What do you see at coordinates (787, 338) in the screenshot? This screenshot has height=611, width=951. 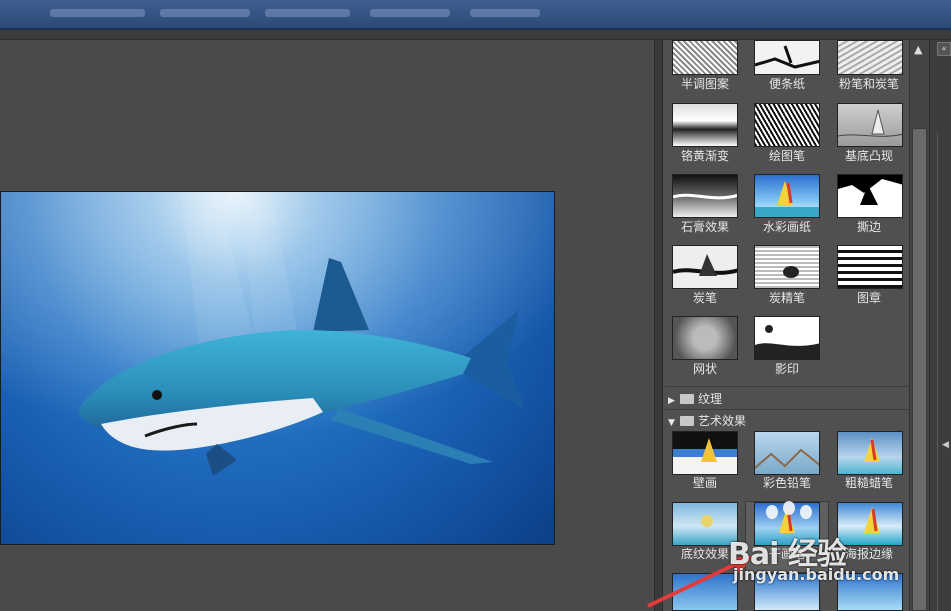 I see `thumb-photocopy` at bounding box center [787, 338].